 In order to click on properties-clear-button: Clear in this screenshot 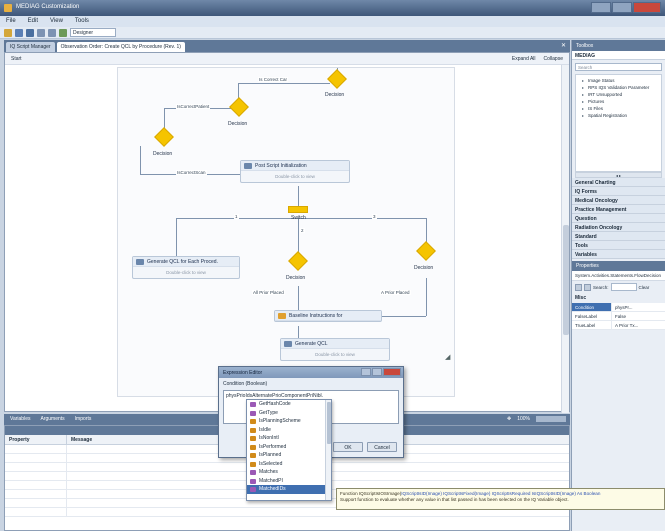, I will do `click(644, 287)`.